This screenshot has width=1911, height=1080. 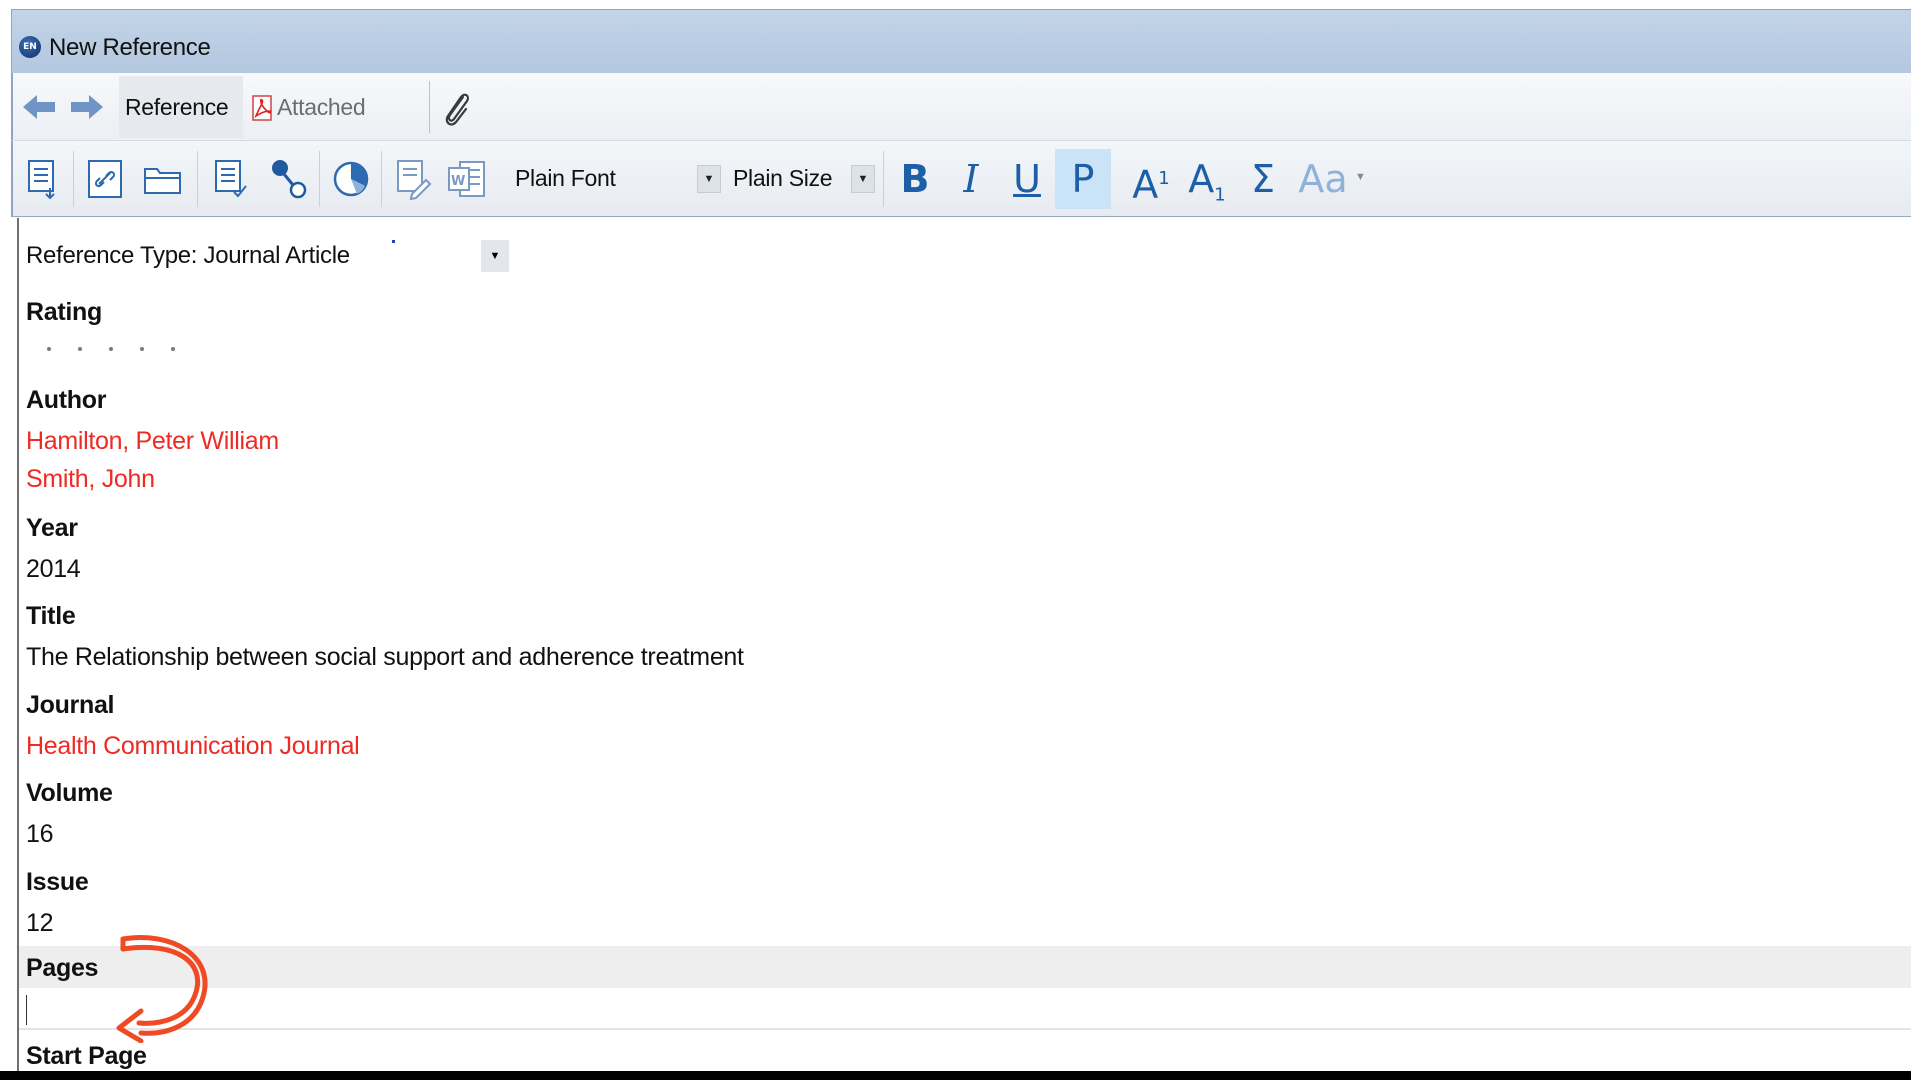 What do you see at coordinates (457, 110) in the screenshot?
I see `paperclip-icon` at bounding box center [457, 110].